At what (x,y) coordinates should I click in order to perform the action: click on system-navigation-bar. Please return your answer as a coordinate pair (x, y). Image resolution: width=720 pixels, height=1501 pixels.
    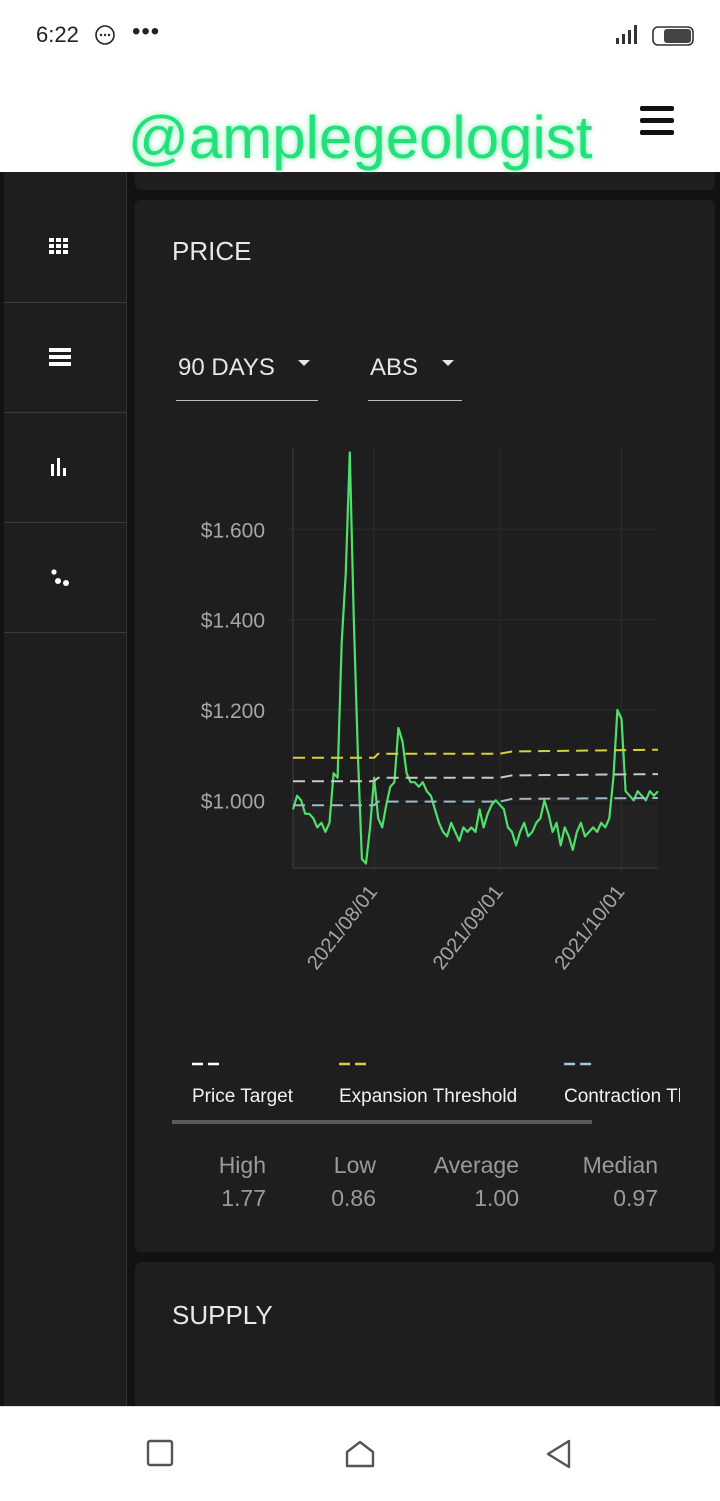
    Looking at the image, I should click on (360, 1453).